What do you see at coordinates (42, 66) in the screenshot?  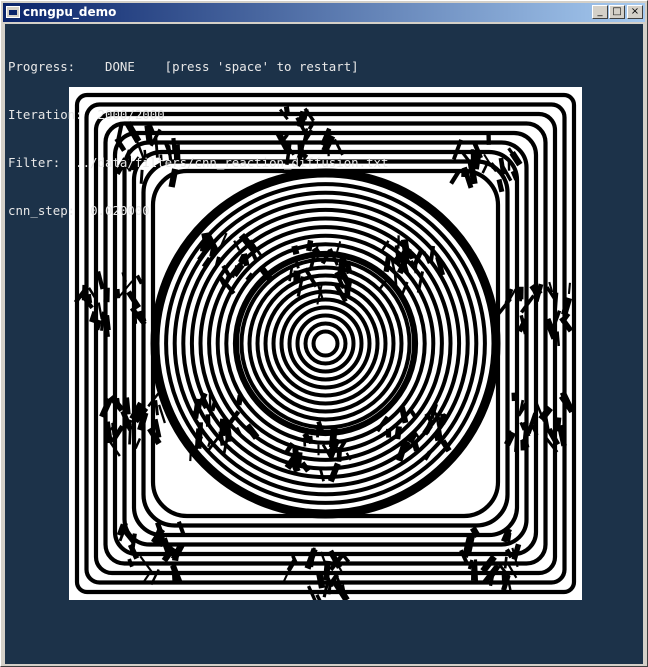 I see `progress-label: Progress:` at bounding box center [42, 66].